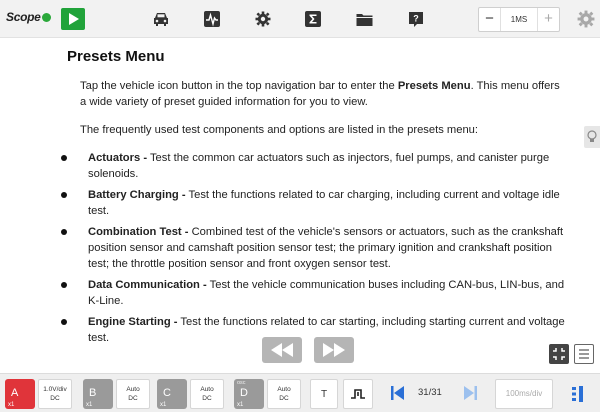  I want to click on zoom-out-button: −, so click(490, 19).